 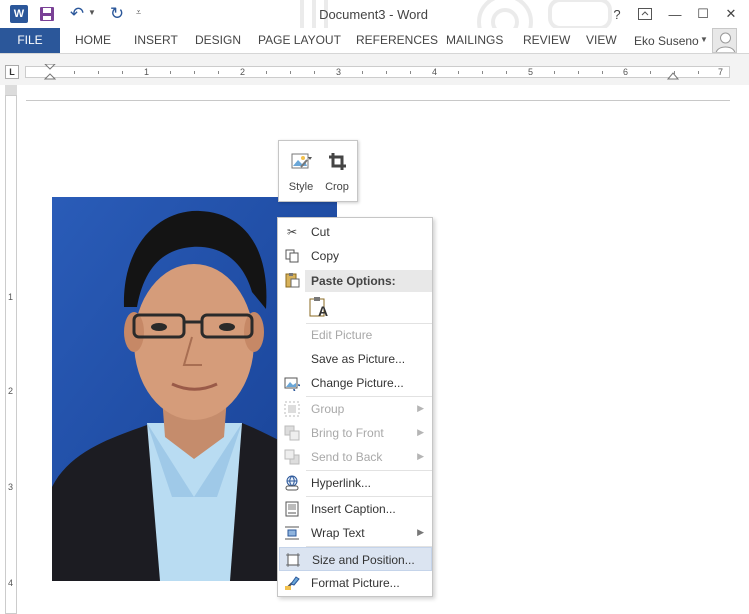 What do you see at coordinates (299, 40) in the screenshot?
I see `tab-page-layout: PAGE LAYOUT` at bounding box center [299, 40].